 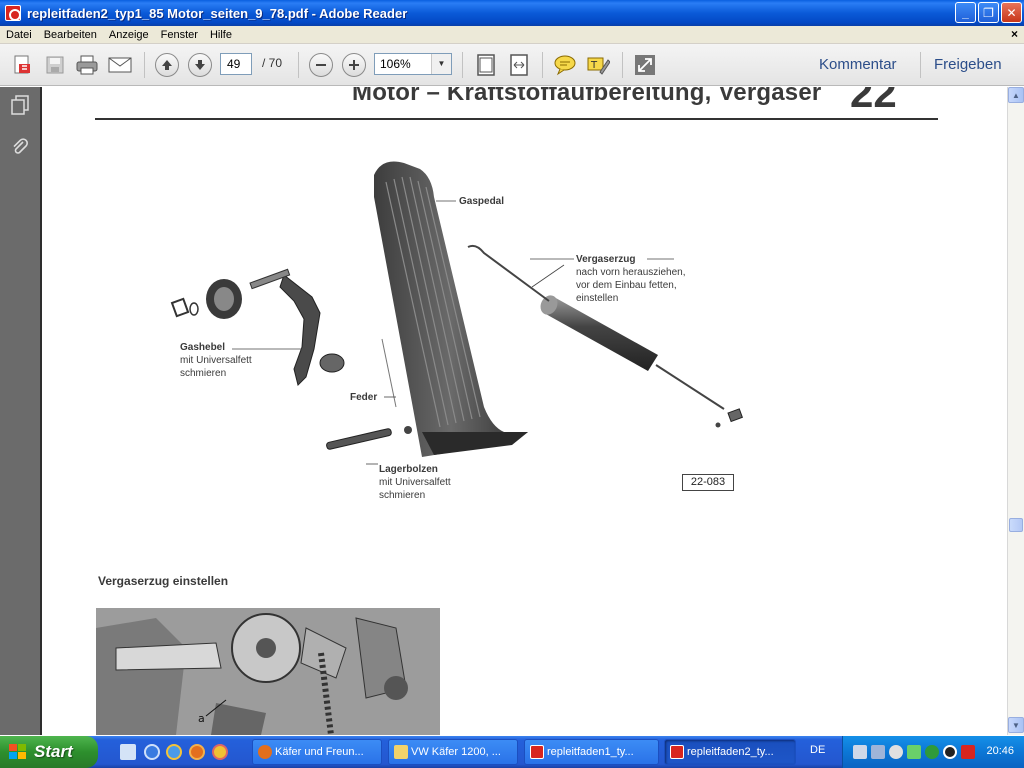 What do you see at coordinates (415, 482) in the screenshot?
I see `label-lagerbolzen: Lagerbolzen mit Universalfett schmieren` at bounding box center [415, 482].